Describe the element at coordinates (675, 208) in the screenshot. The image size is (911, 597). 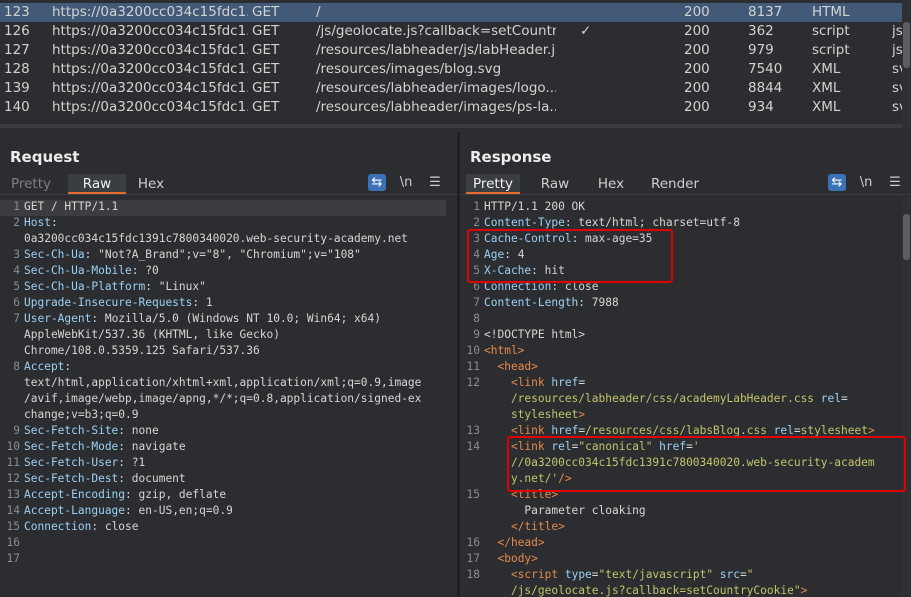
I see `code-line: 1 HTTP/1.1 200 OK` at that location.